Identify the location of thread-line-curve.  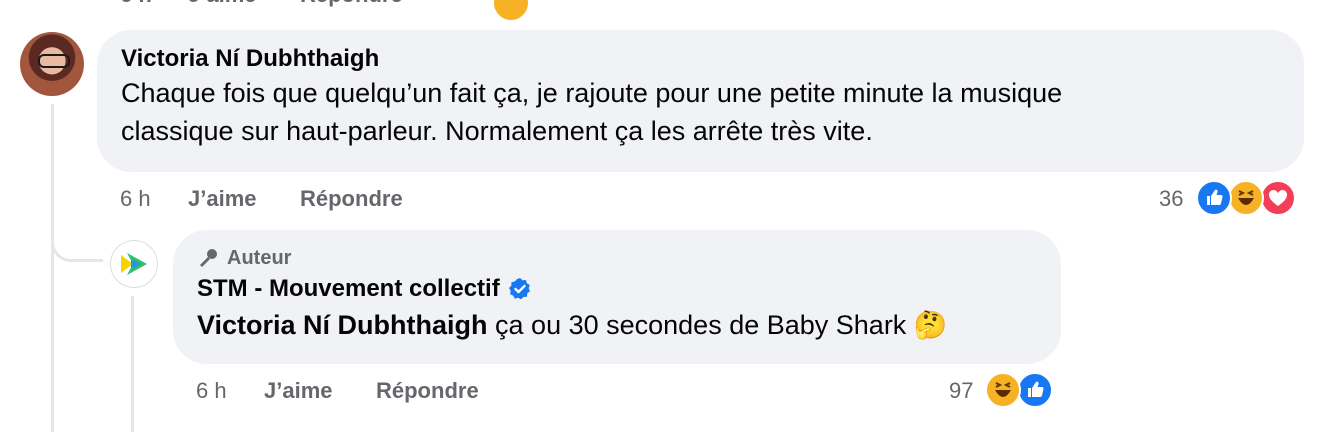
(77, 244).